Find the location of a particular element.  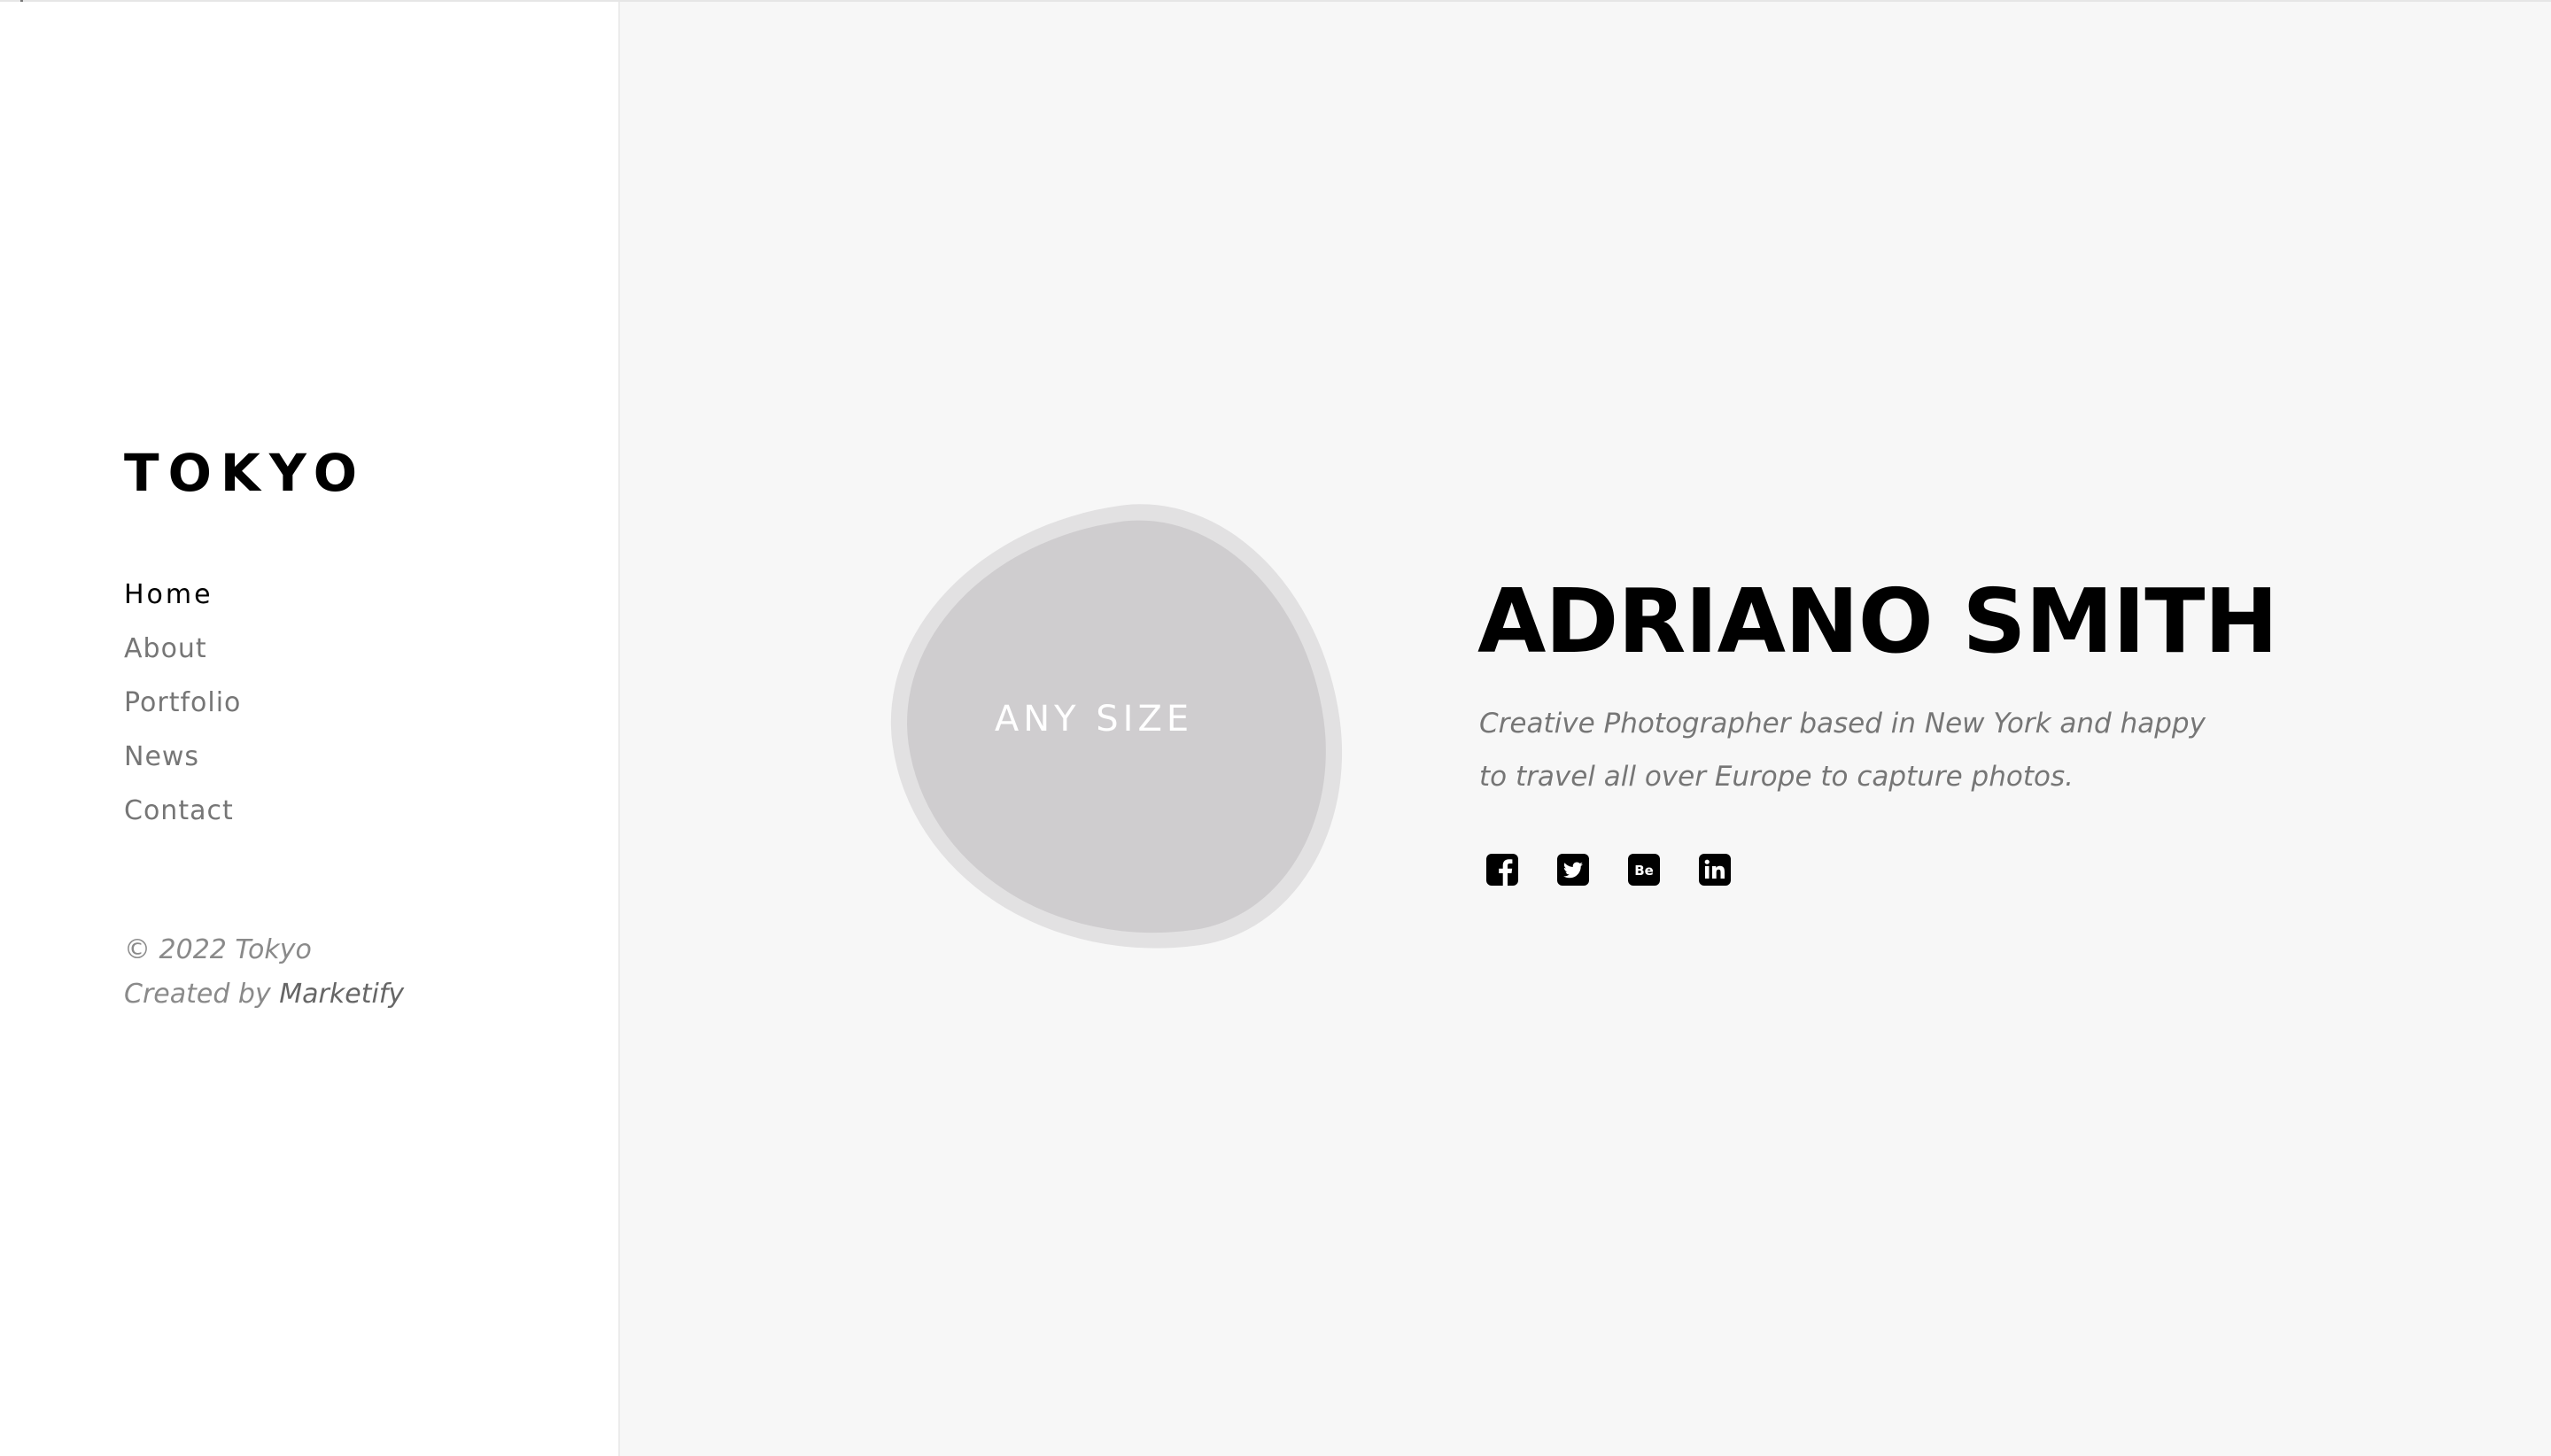

svg-text: Be is located at coordinates (1644, 871).